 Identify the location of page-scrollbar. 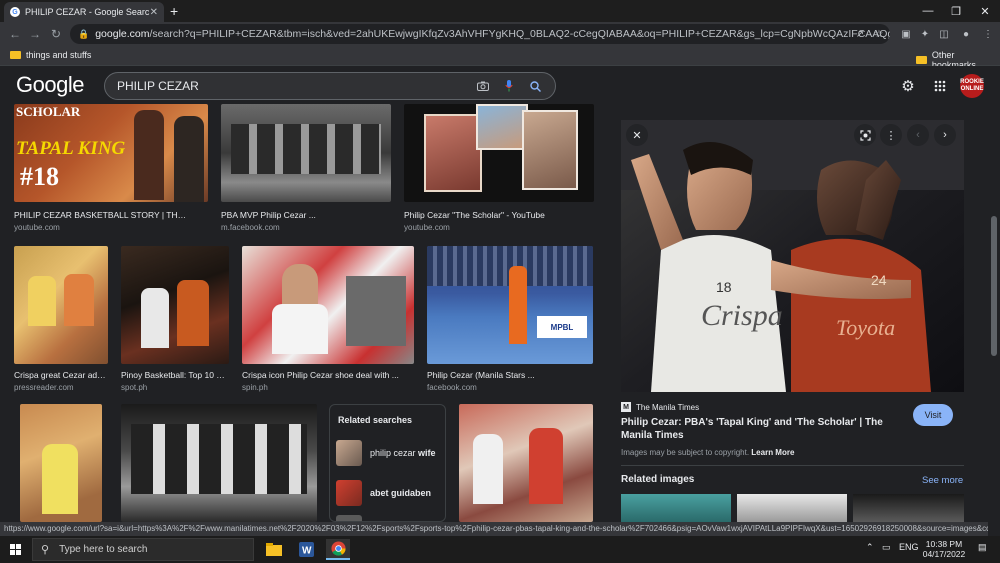
(994, 294).